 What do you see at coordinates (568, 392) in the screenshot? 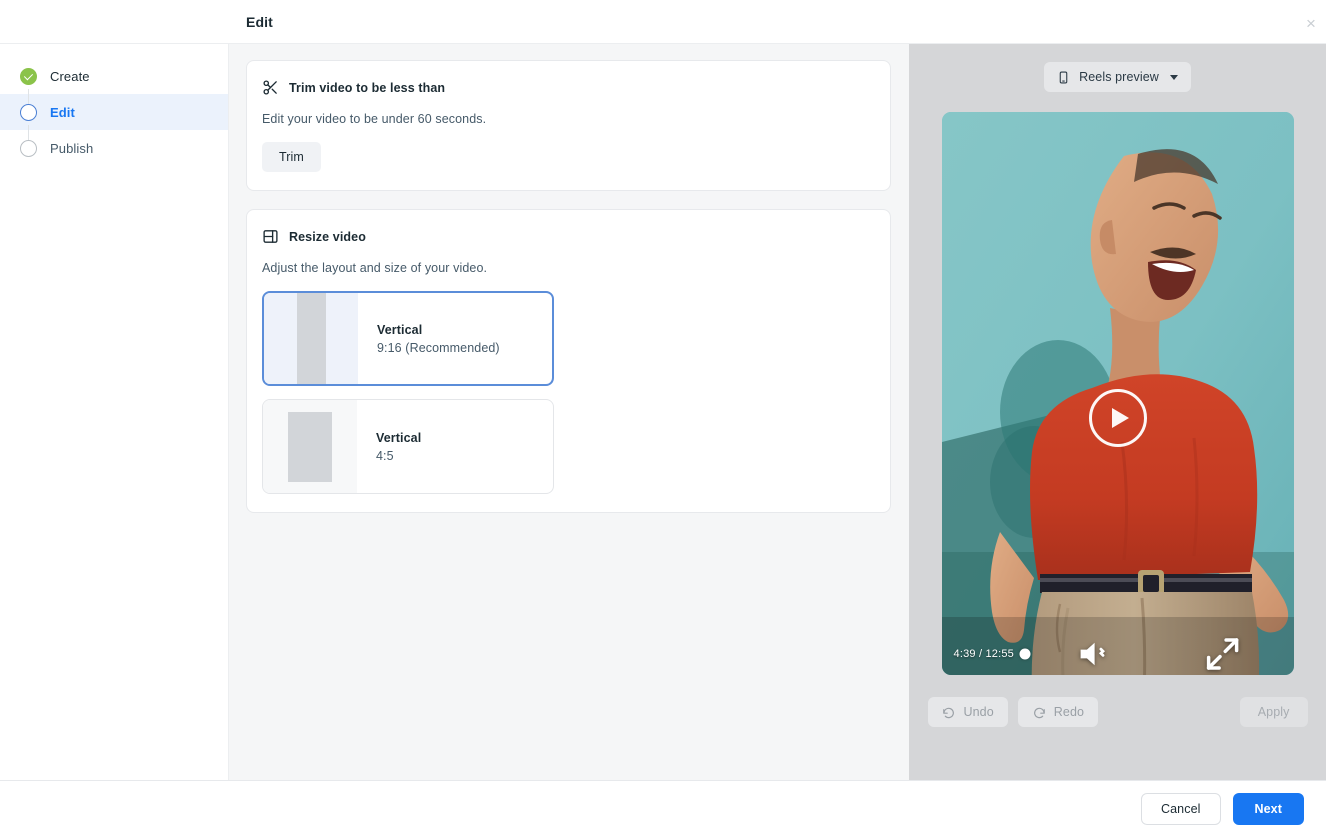
I see `aspect-ratio-options: Vertical 9:16 (Recommended) Vertical 4:5` at bounding box center [568, 392].